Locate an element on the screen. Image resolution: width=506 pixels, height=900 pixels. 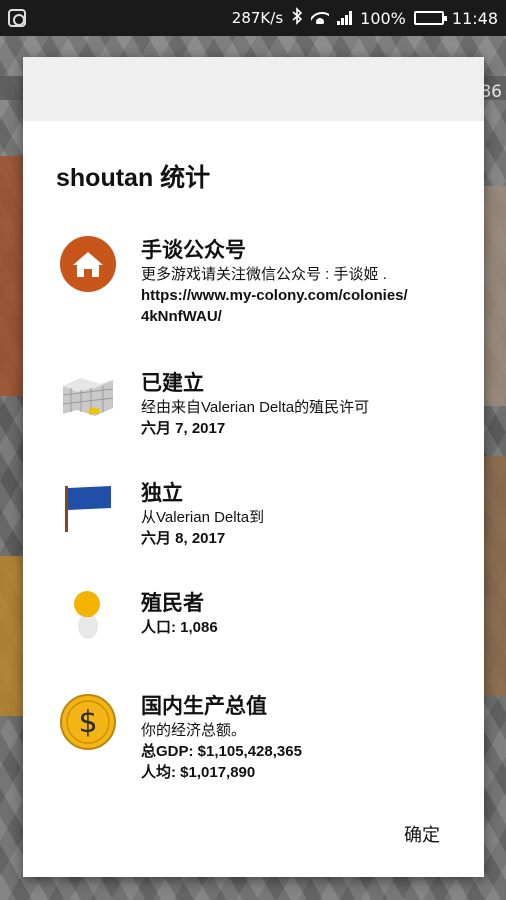
colonist-icon is located at coordinates (88, 615).